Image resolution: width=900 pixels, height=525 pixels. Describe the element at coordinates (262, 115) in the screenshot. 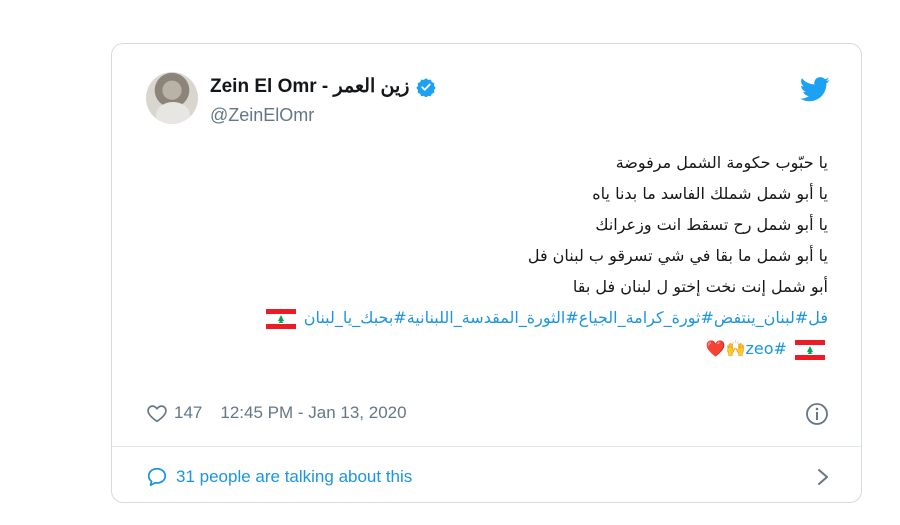

I see `handle: @ZeinElOmr` at that location.